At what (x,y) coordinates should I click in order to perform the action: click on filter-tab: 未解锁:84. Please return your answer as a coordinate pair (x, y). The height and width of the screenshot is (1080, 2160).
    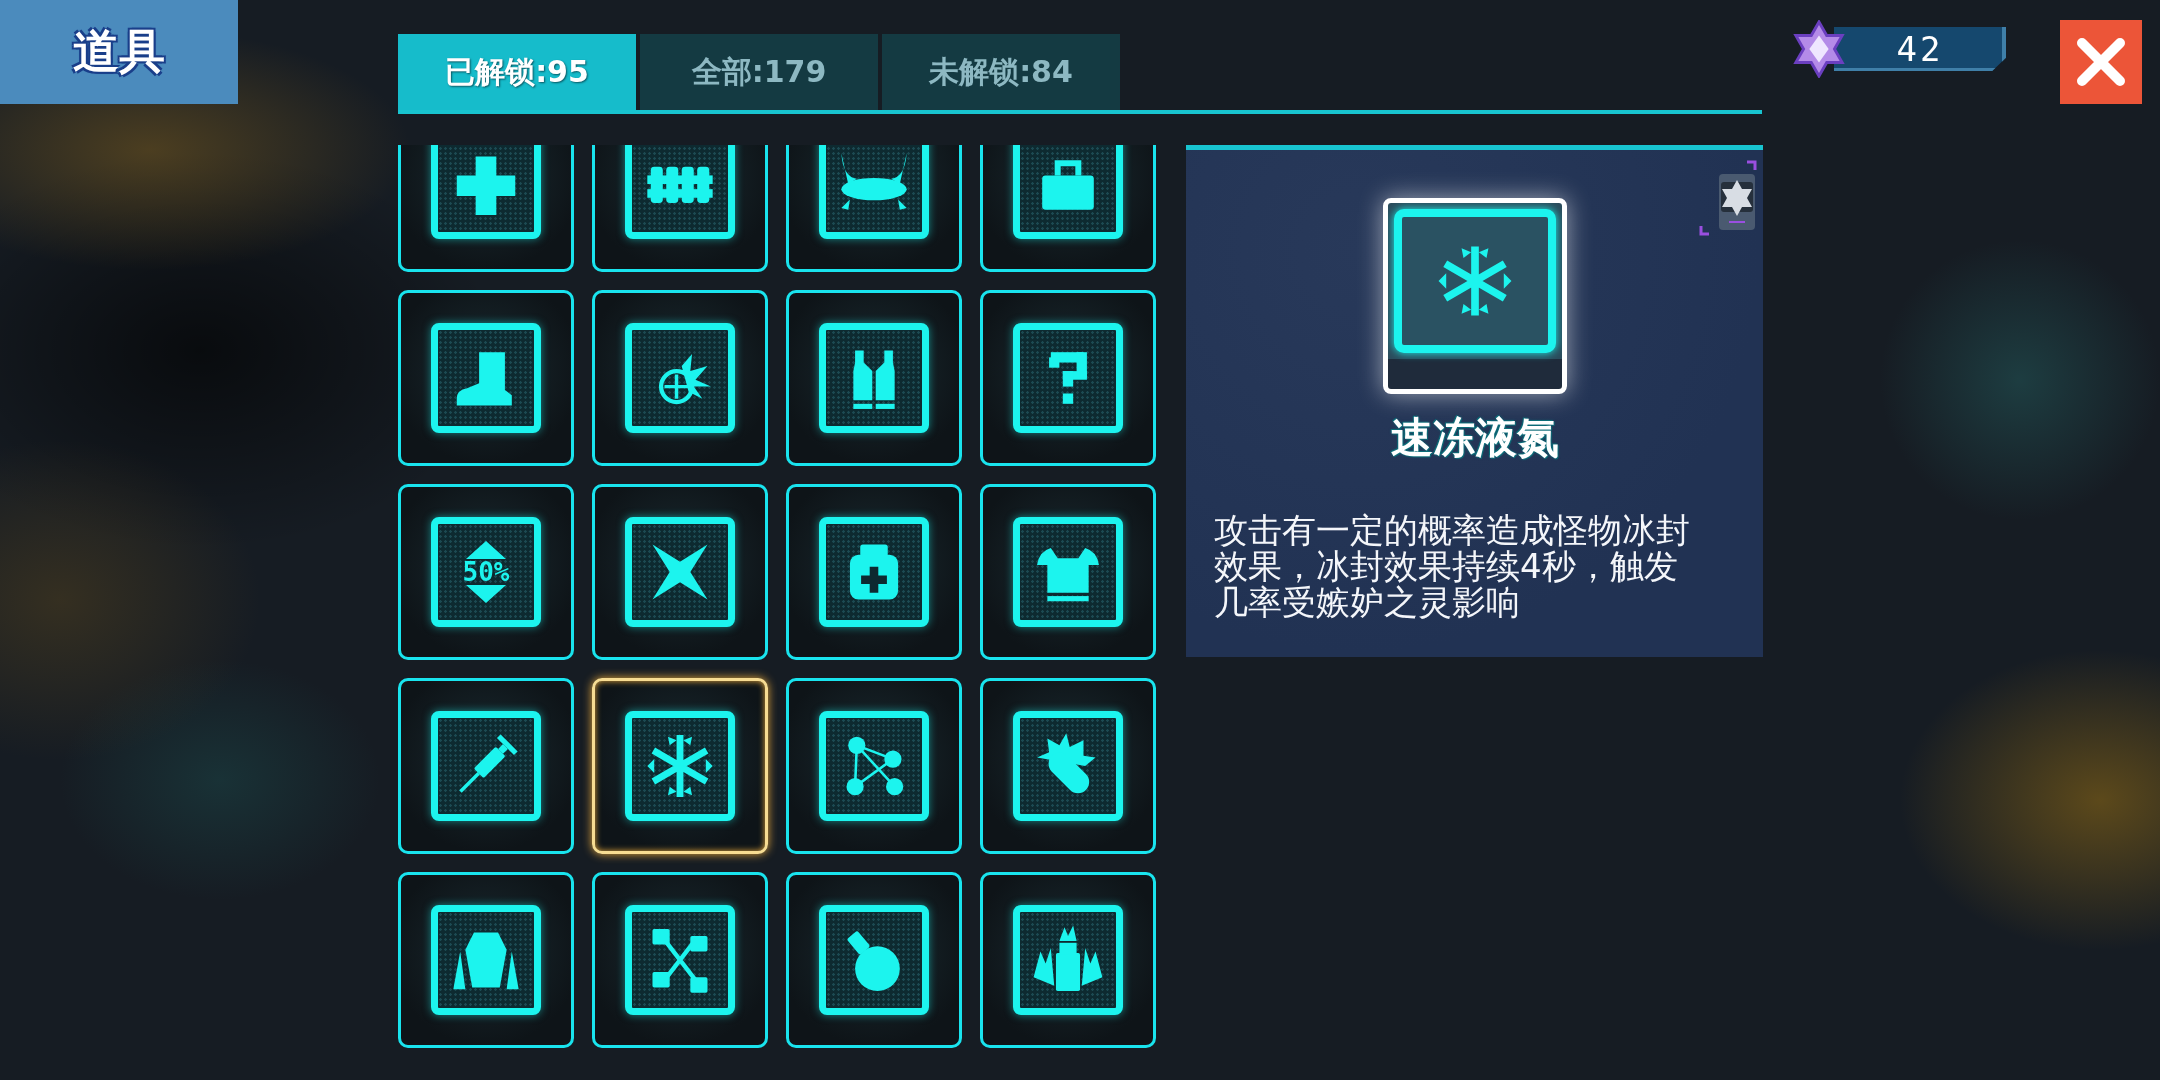
    Looking at the image, I should click on (1001, 72).